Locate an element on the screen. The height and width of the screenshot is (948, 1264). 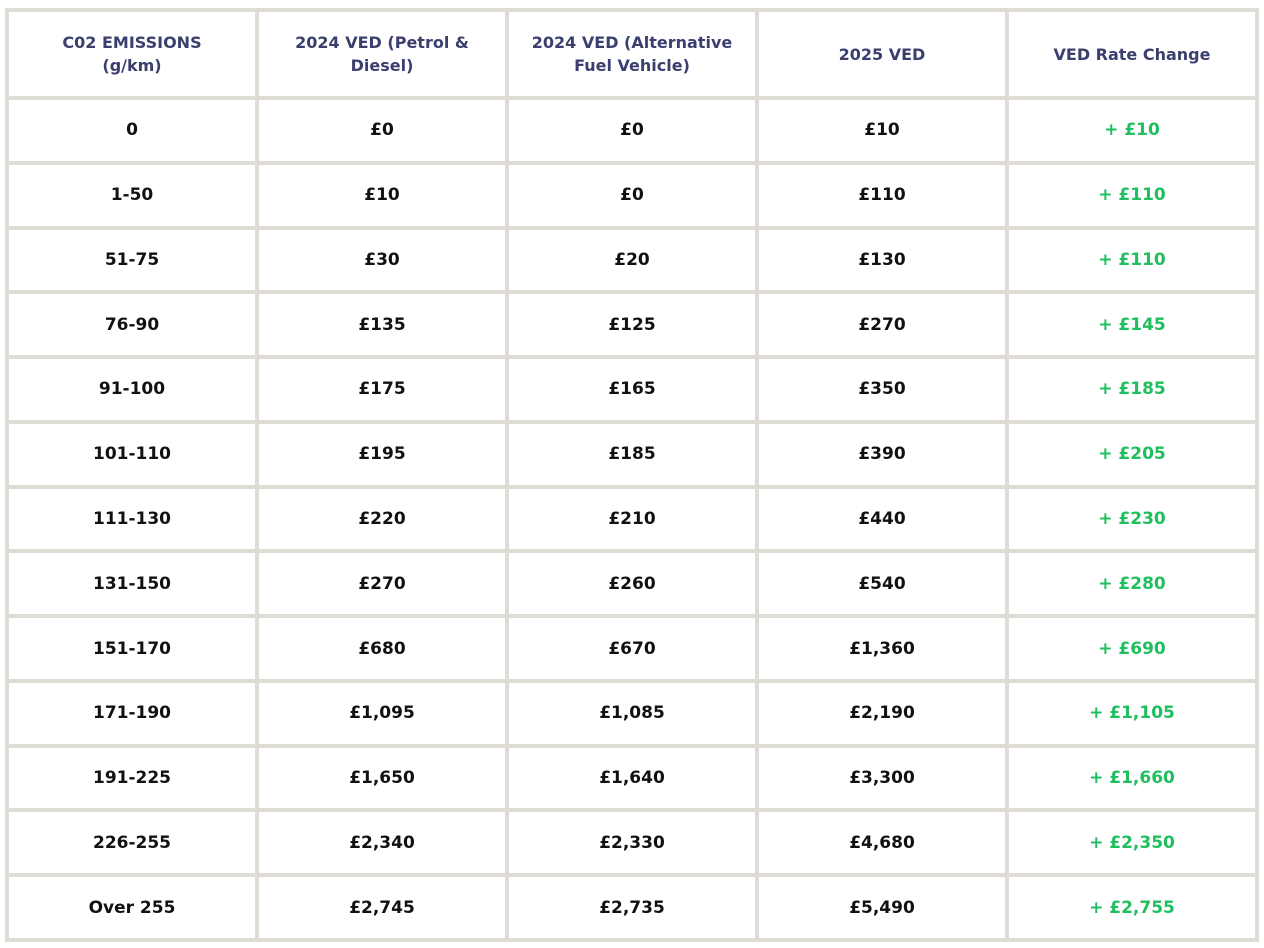
ved-rate-change-cell: + £1,660 is located at coordinates (1132, 778).